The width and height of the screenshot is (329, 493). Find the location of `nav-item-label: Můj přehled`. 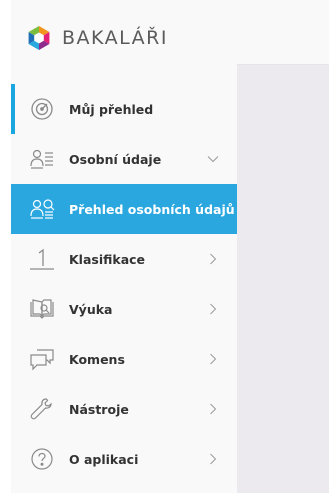

nav-item-label: Můj přehled is located at coordinates (111, 109).